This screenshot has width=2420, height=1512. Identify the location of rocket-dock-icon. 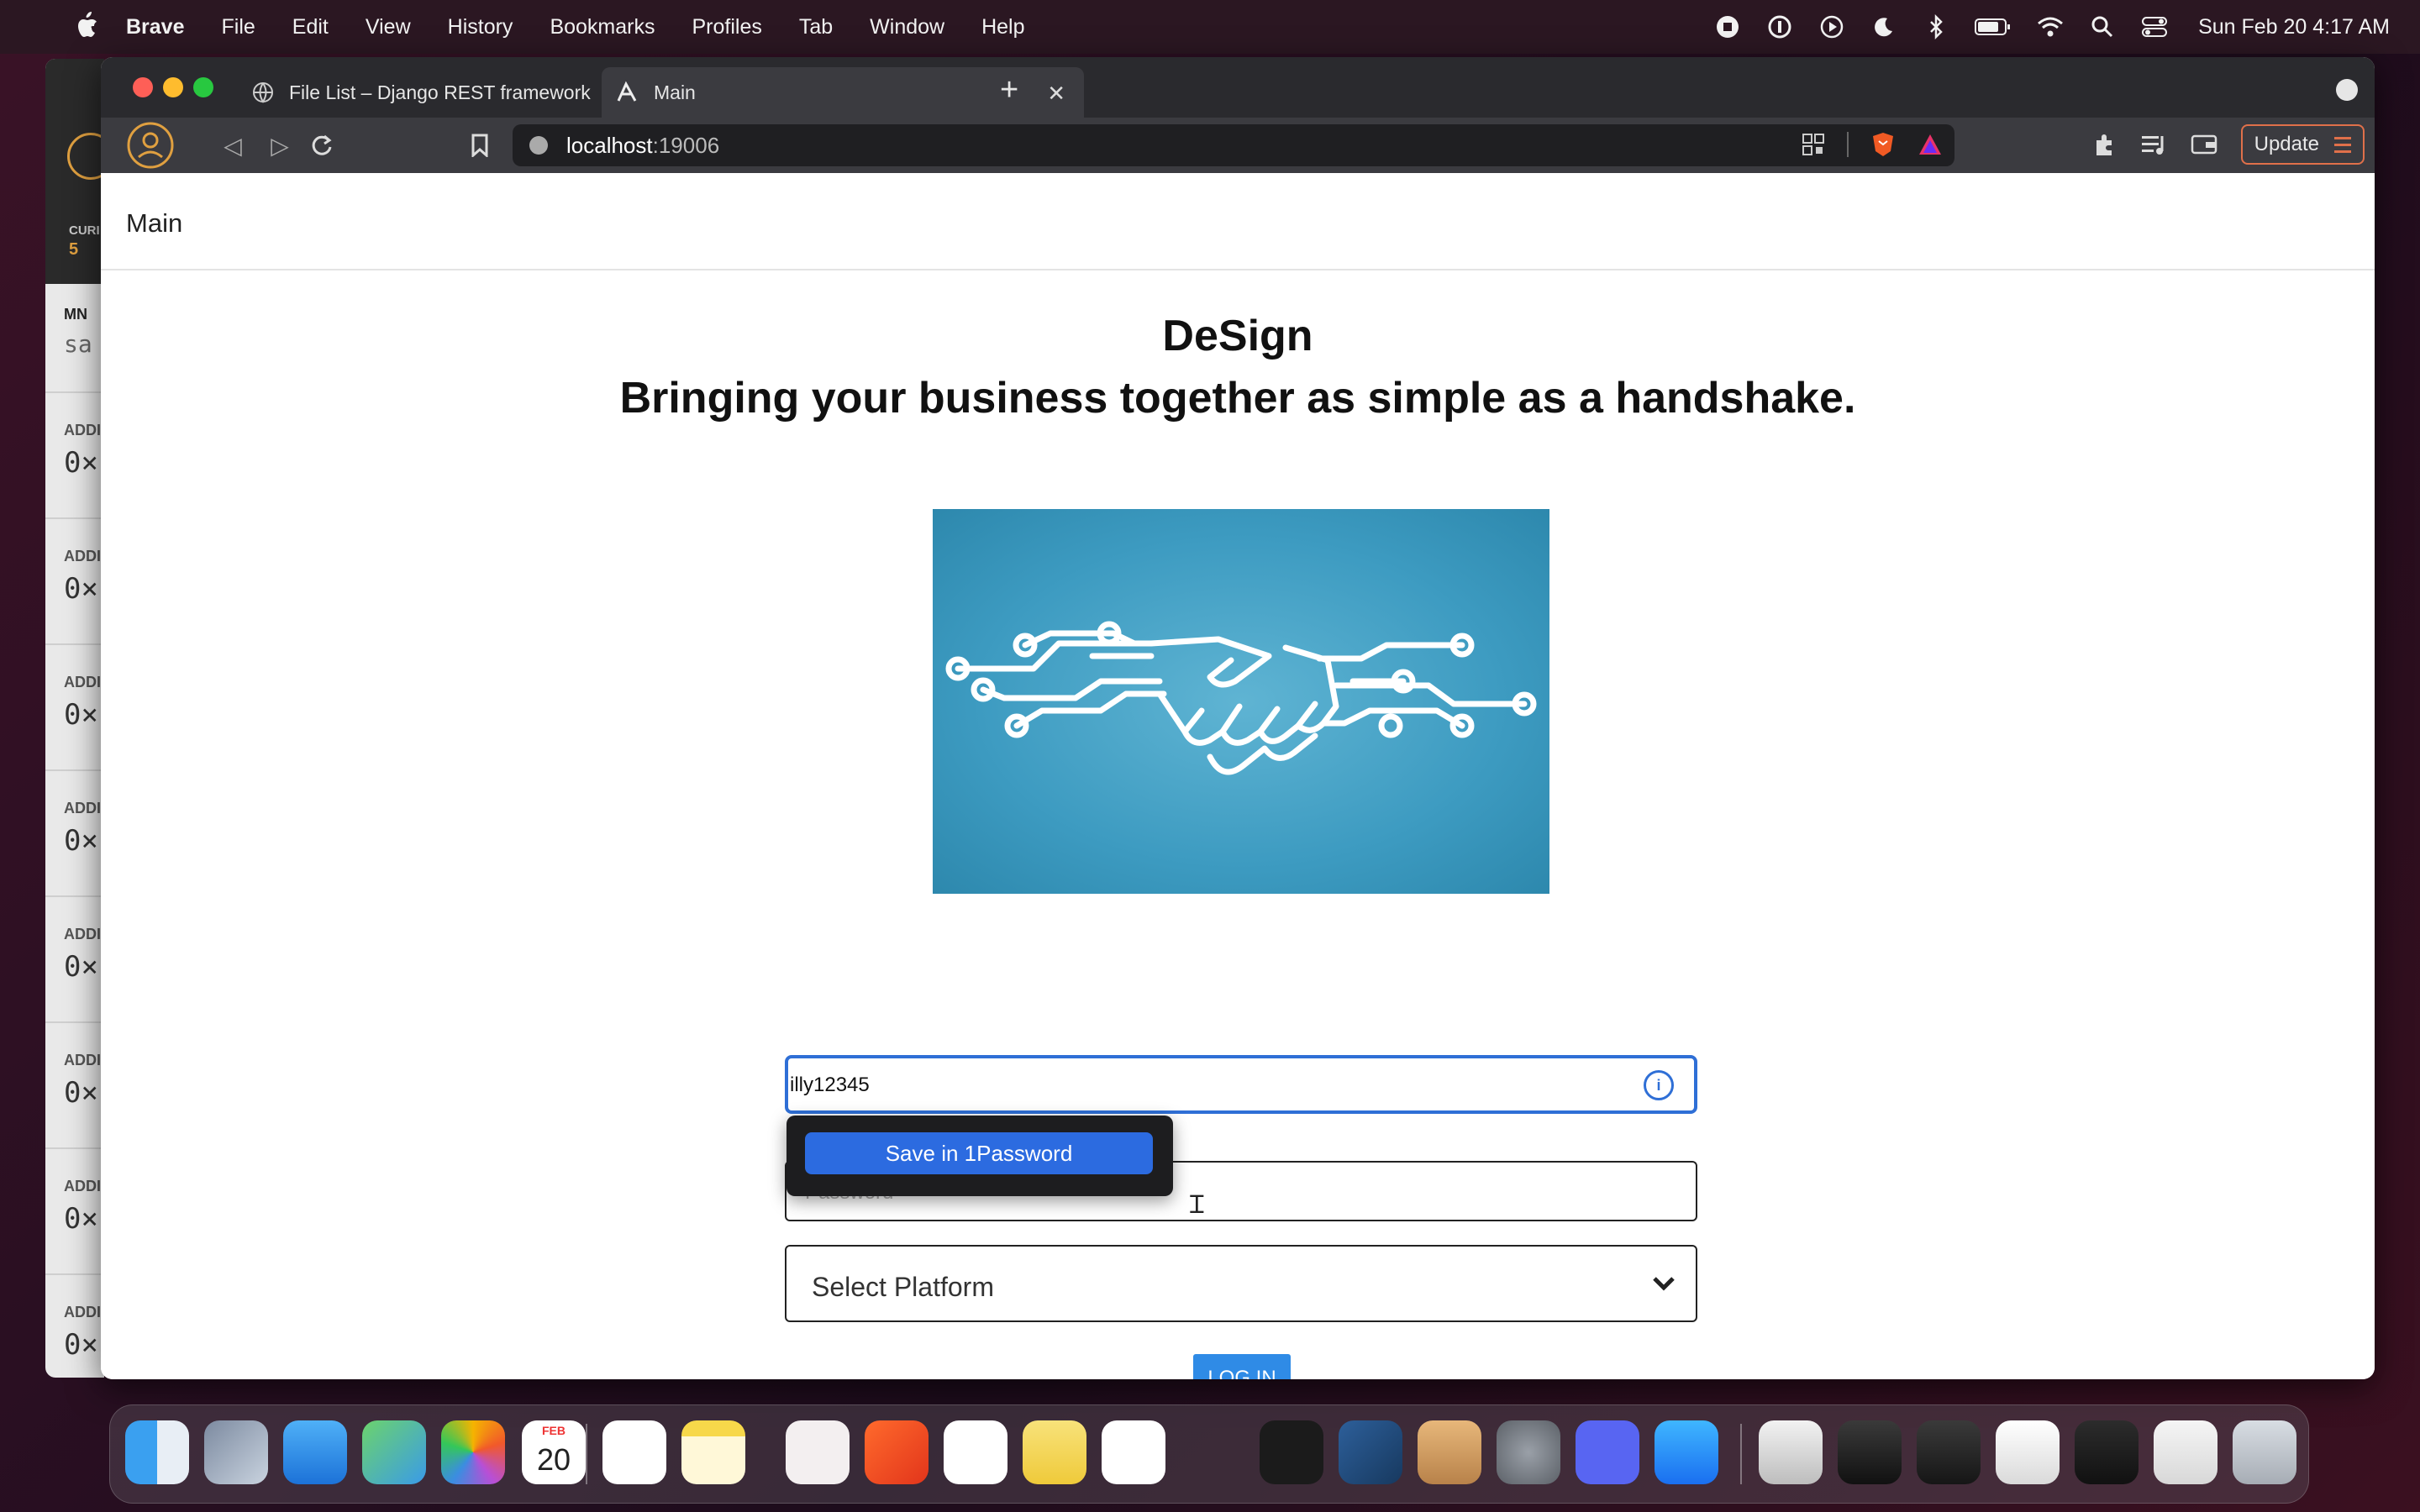
(1212, 1452).